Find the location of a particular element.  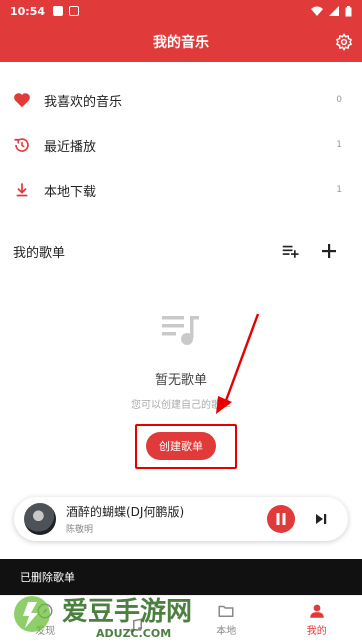

playlist-empty-icon is located at coordinates (181, 329).